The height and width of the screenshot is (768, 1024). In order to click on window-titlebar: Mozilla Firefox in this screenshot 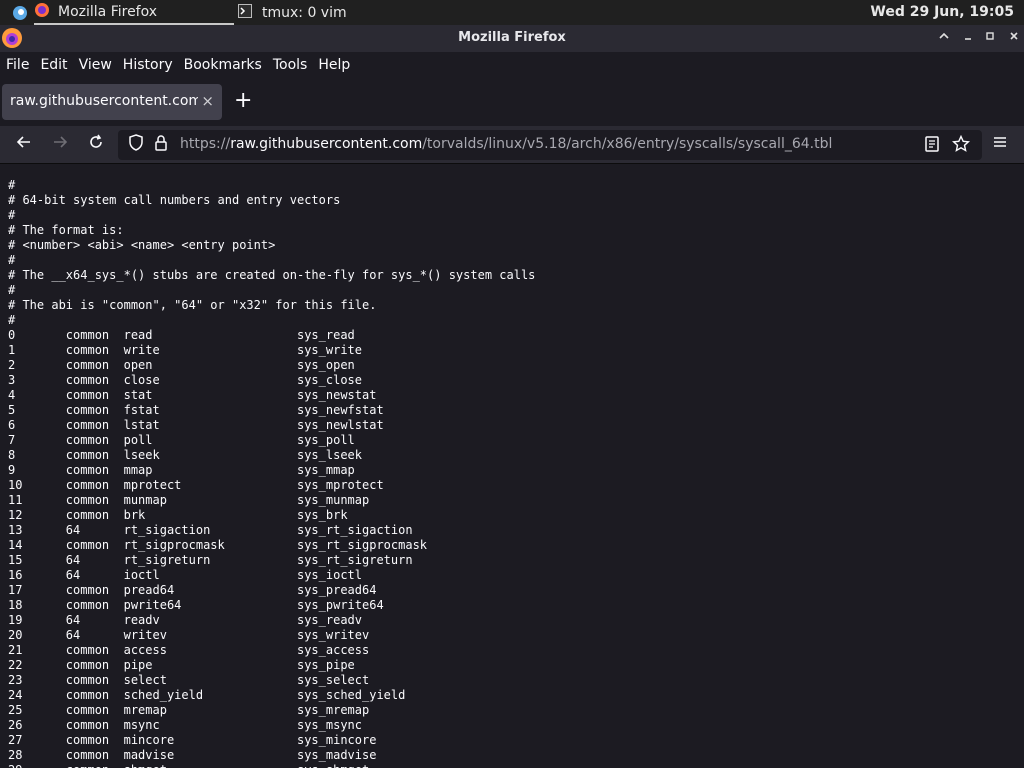, I will do `click(512, 38)`.